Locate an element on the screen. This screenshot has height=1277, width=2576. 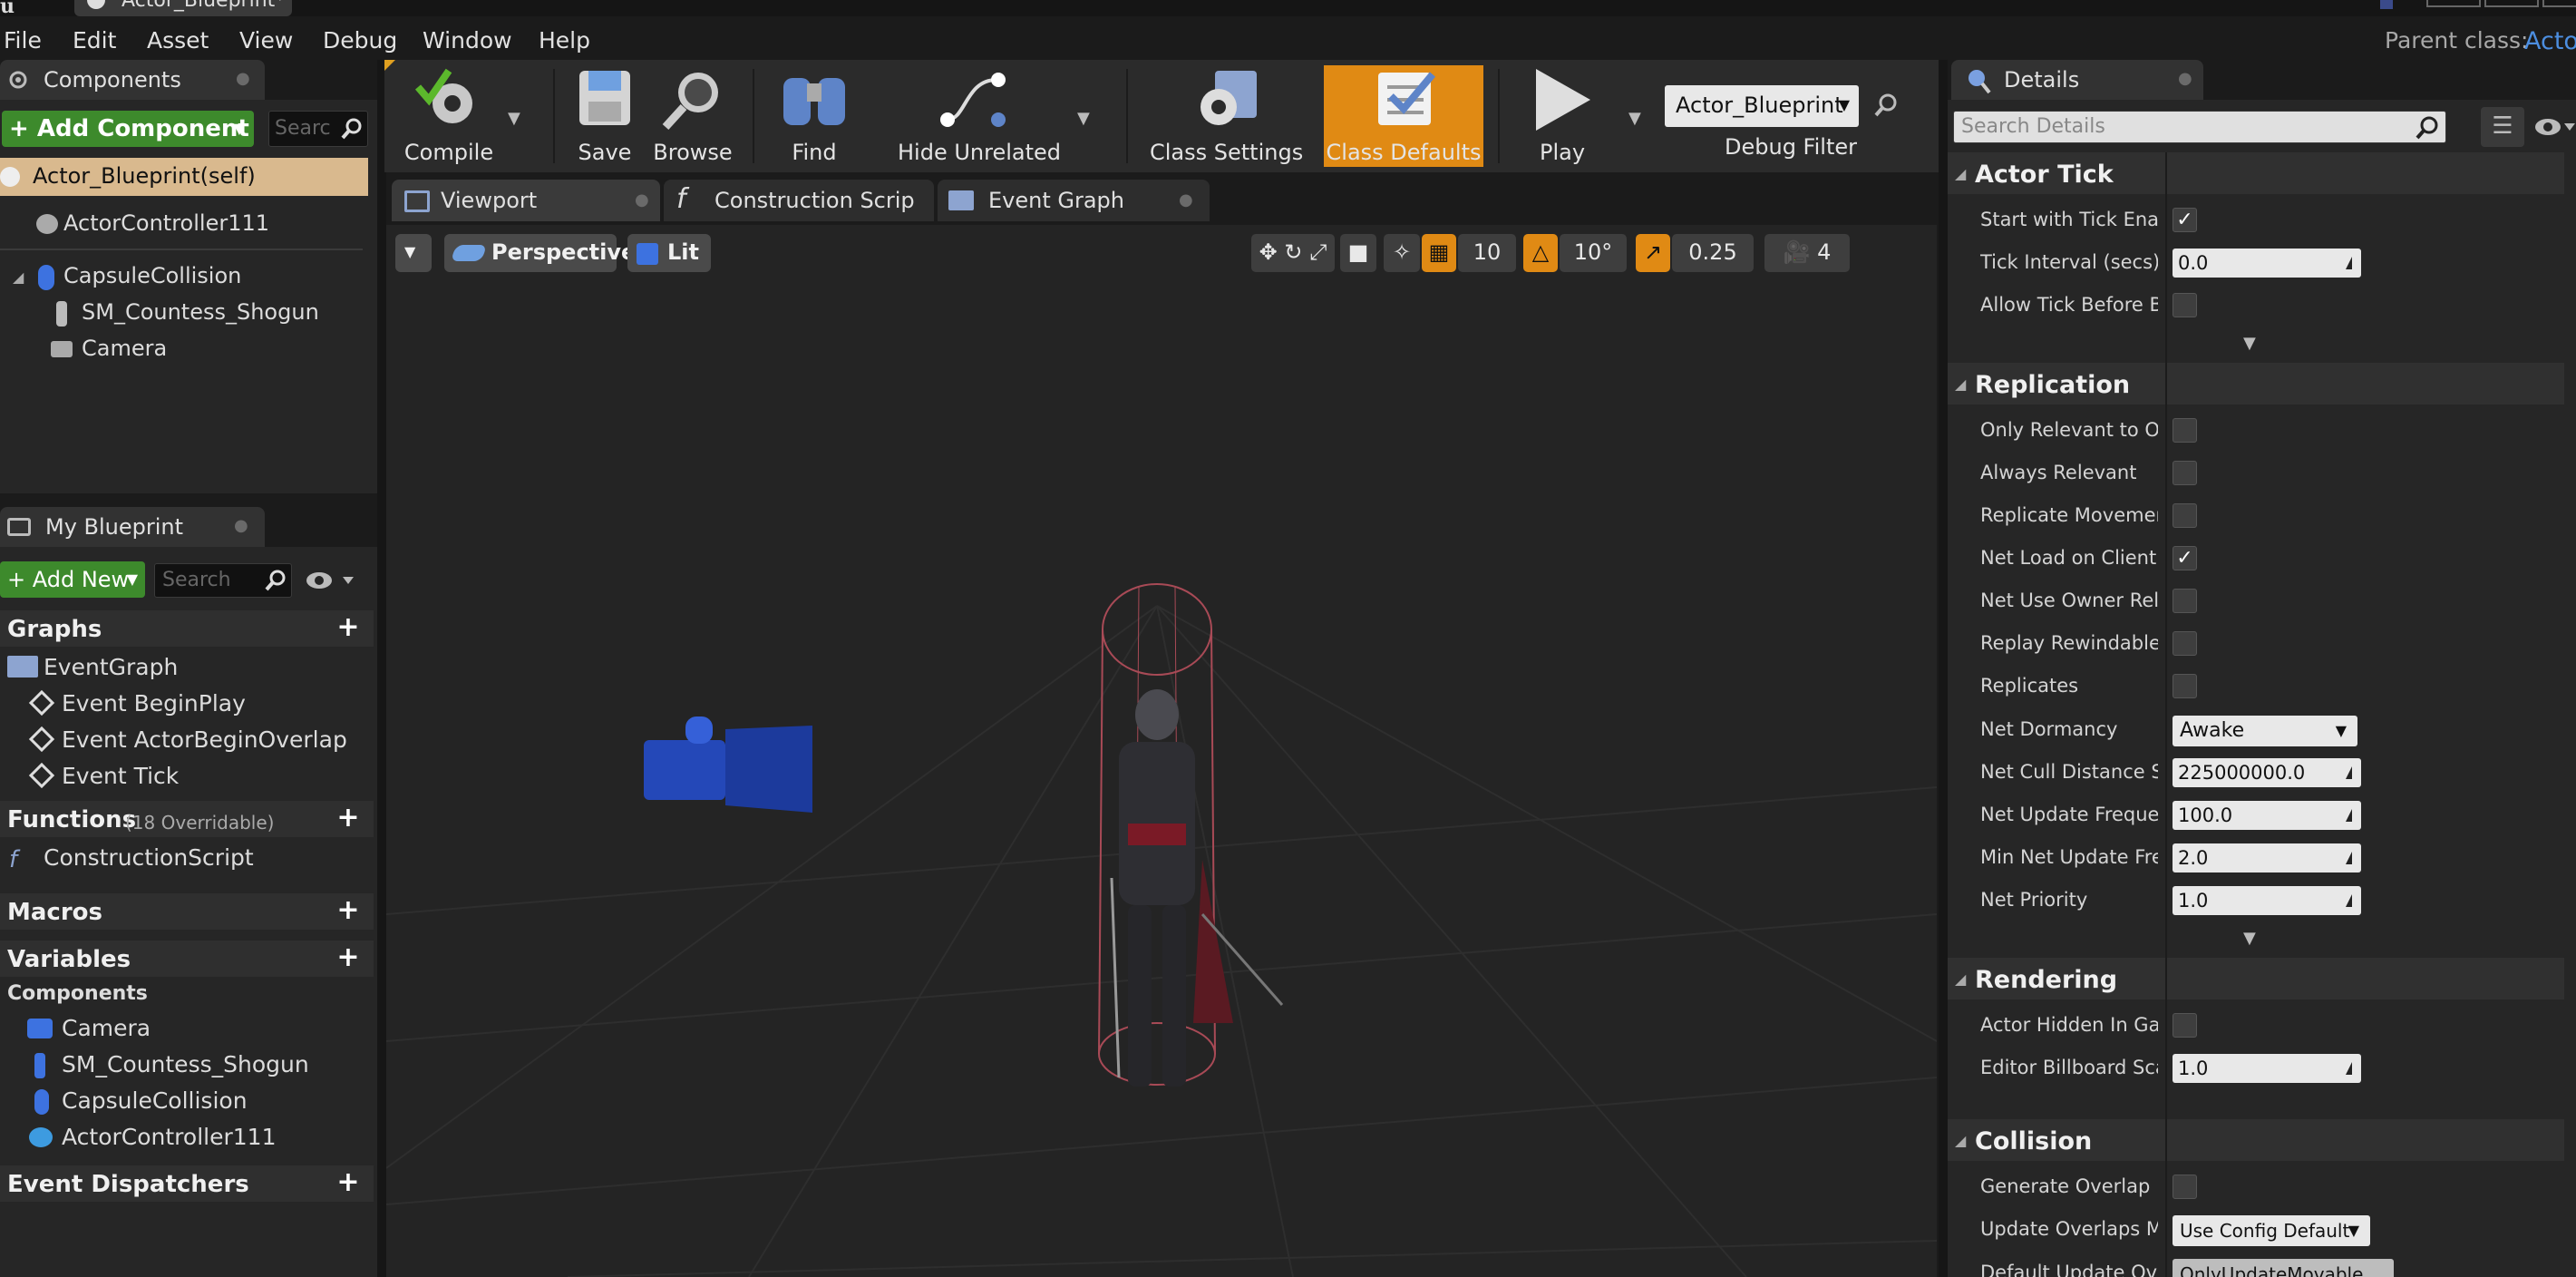
component-row-camera: Camera is located at coordinates (184, 349).